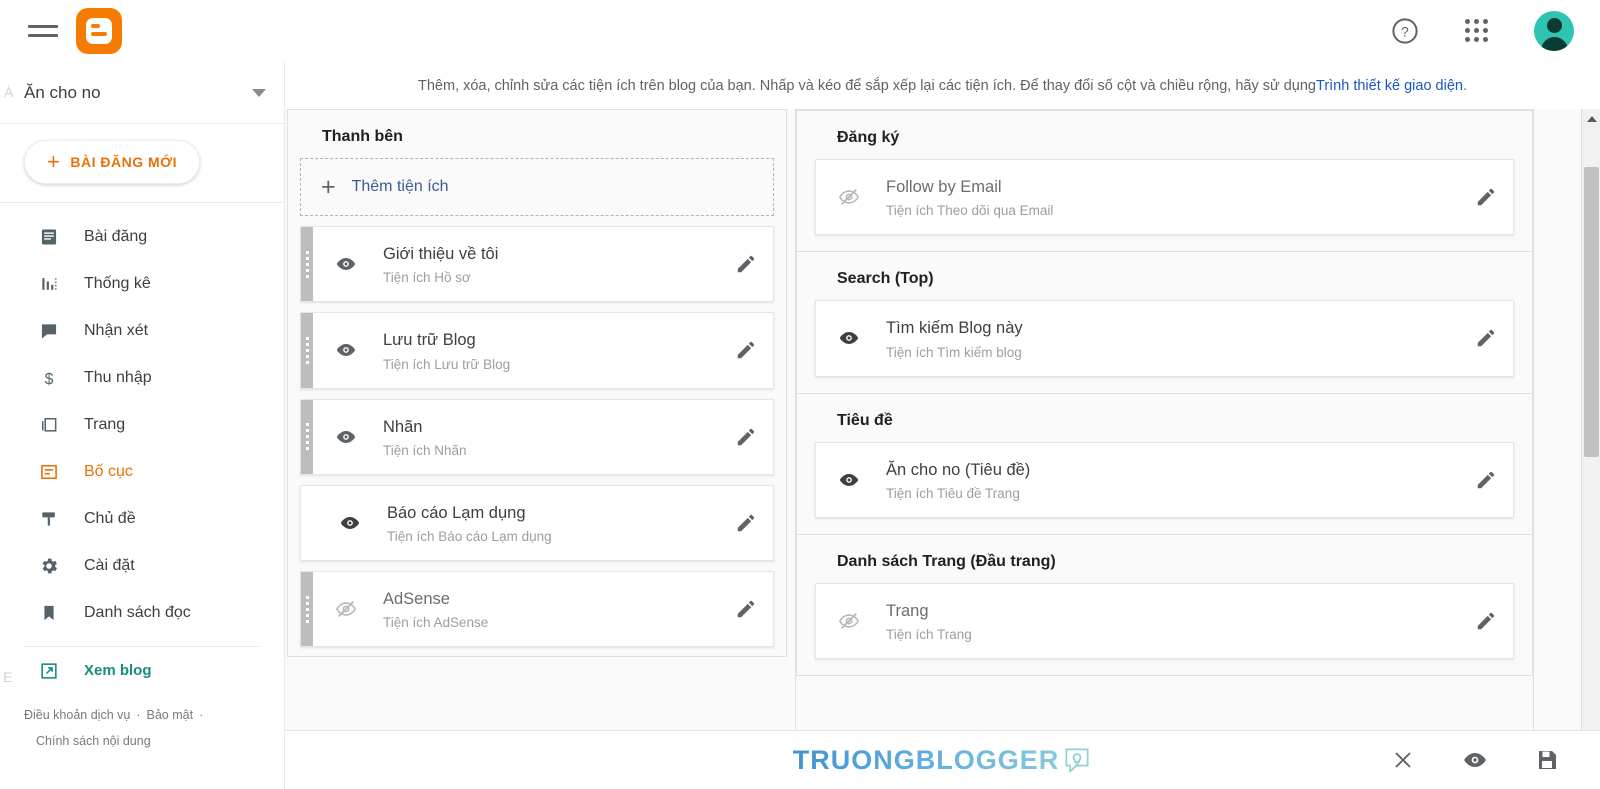 This screenshot has width=1600, height=789. What do you see at coordinates (142, 424) in the screenshot?
I see `sidebar-item-pages: Trang` at bounding box center [142, 424].